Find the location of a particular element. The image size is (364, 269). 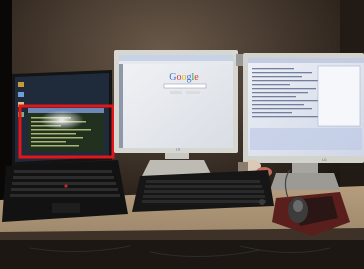

keyboard is located at coordinates (203, 191).